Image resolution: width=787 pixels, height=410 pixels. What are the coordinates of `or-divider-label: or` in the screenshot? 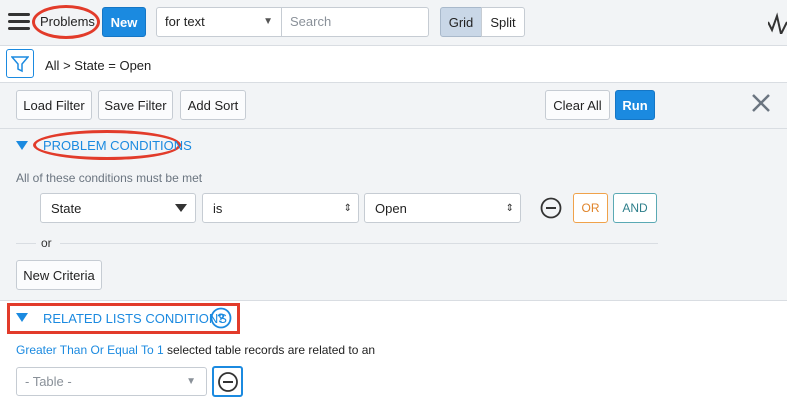 It's located at (46, 243).